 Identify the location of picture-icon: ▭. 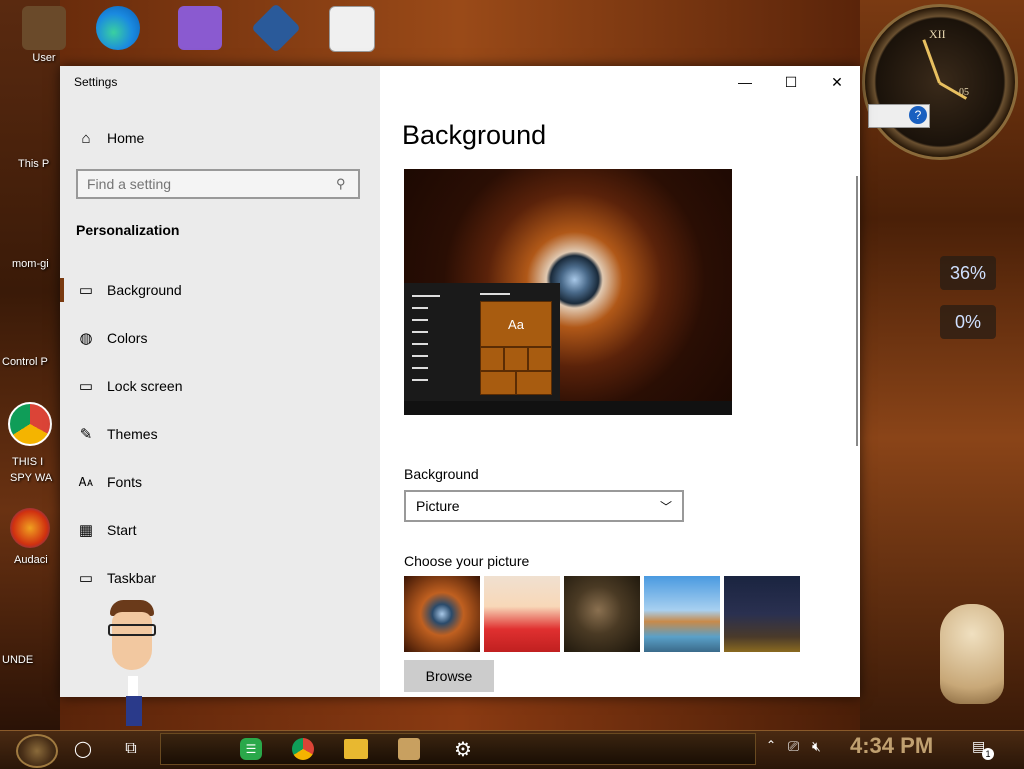
(86, 290).